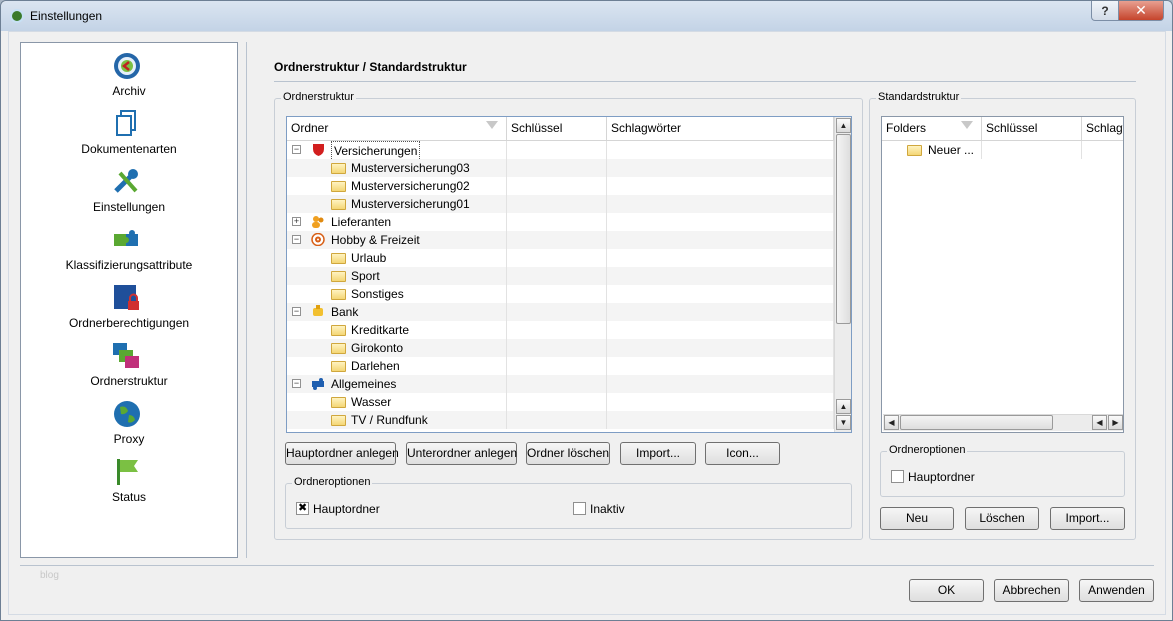  What do you see at coordinates (560, 258) in the screenshot?
I see `tree-row: Urlaub` at bounding box center [560, 258].